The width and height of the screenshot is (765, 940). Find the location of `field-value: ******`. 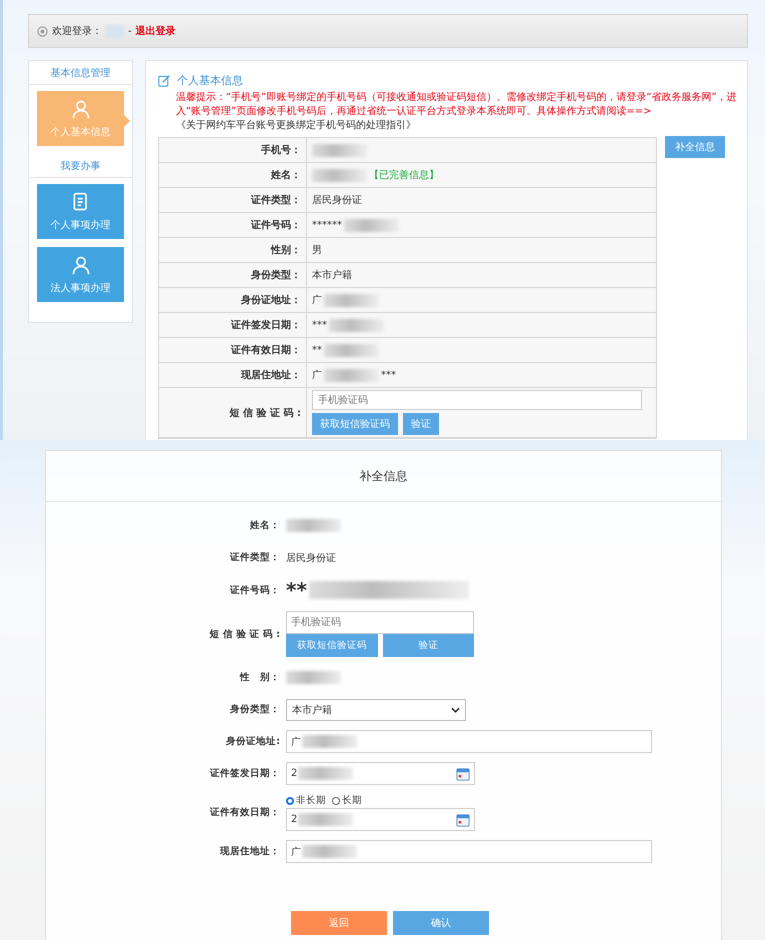

field-value: ****** is located at coordinates (327, 225).